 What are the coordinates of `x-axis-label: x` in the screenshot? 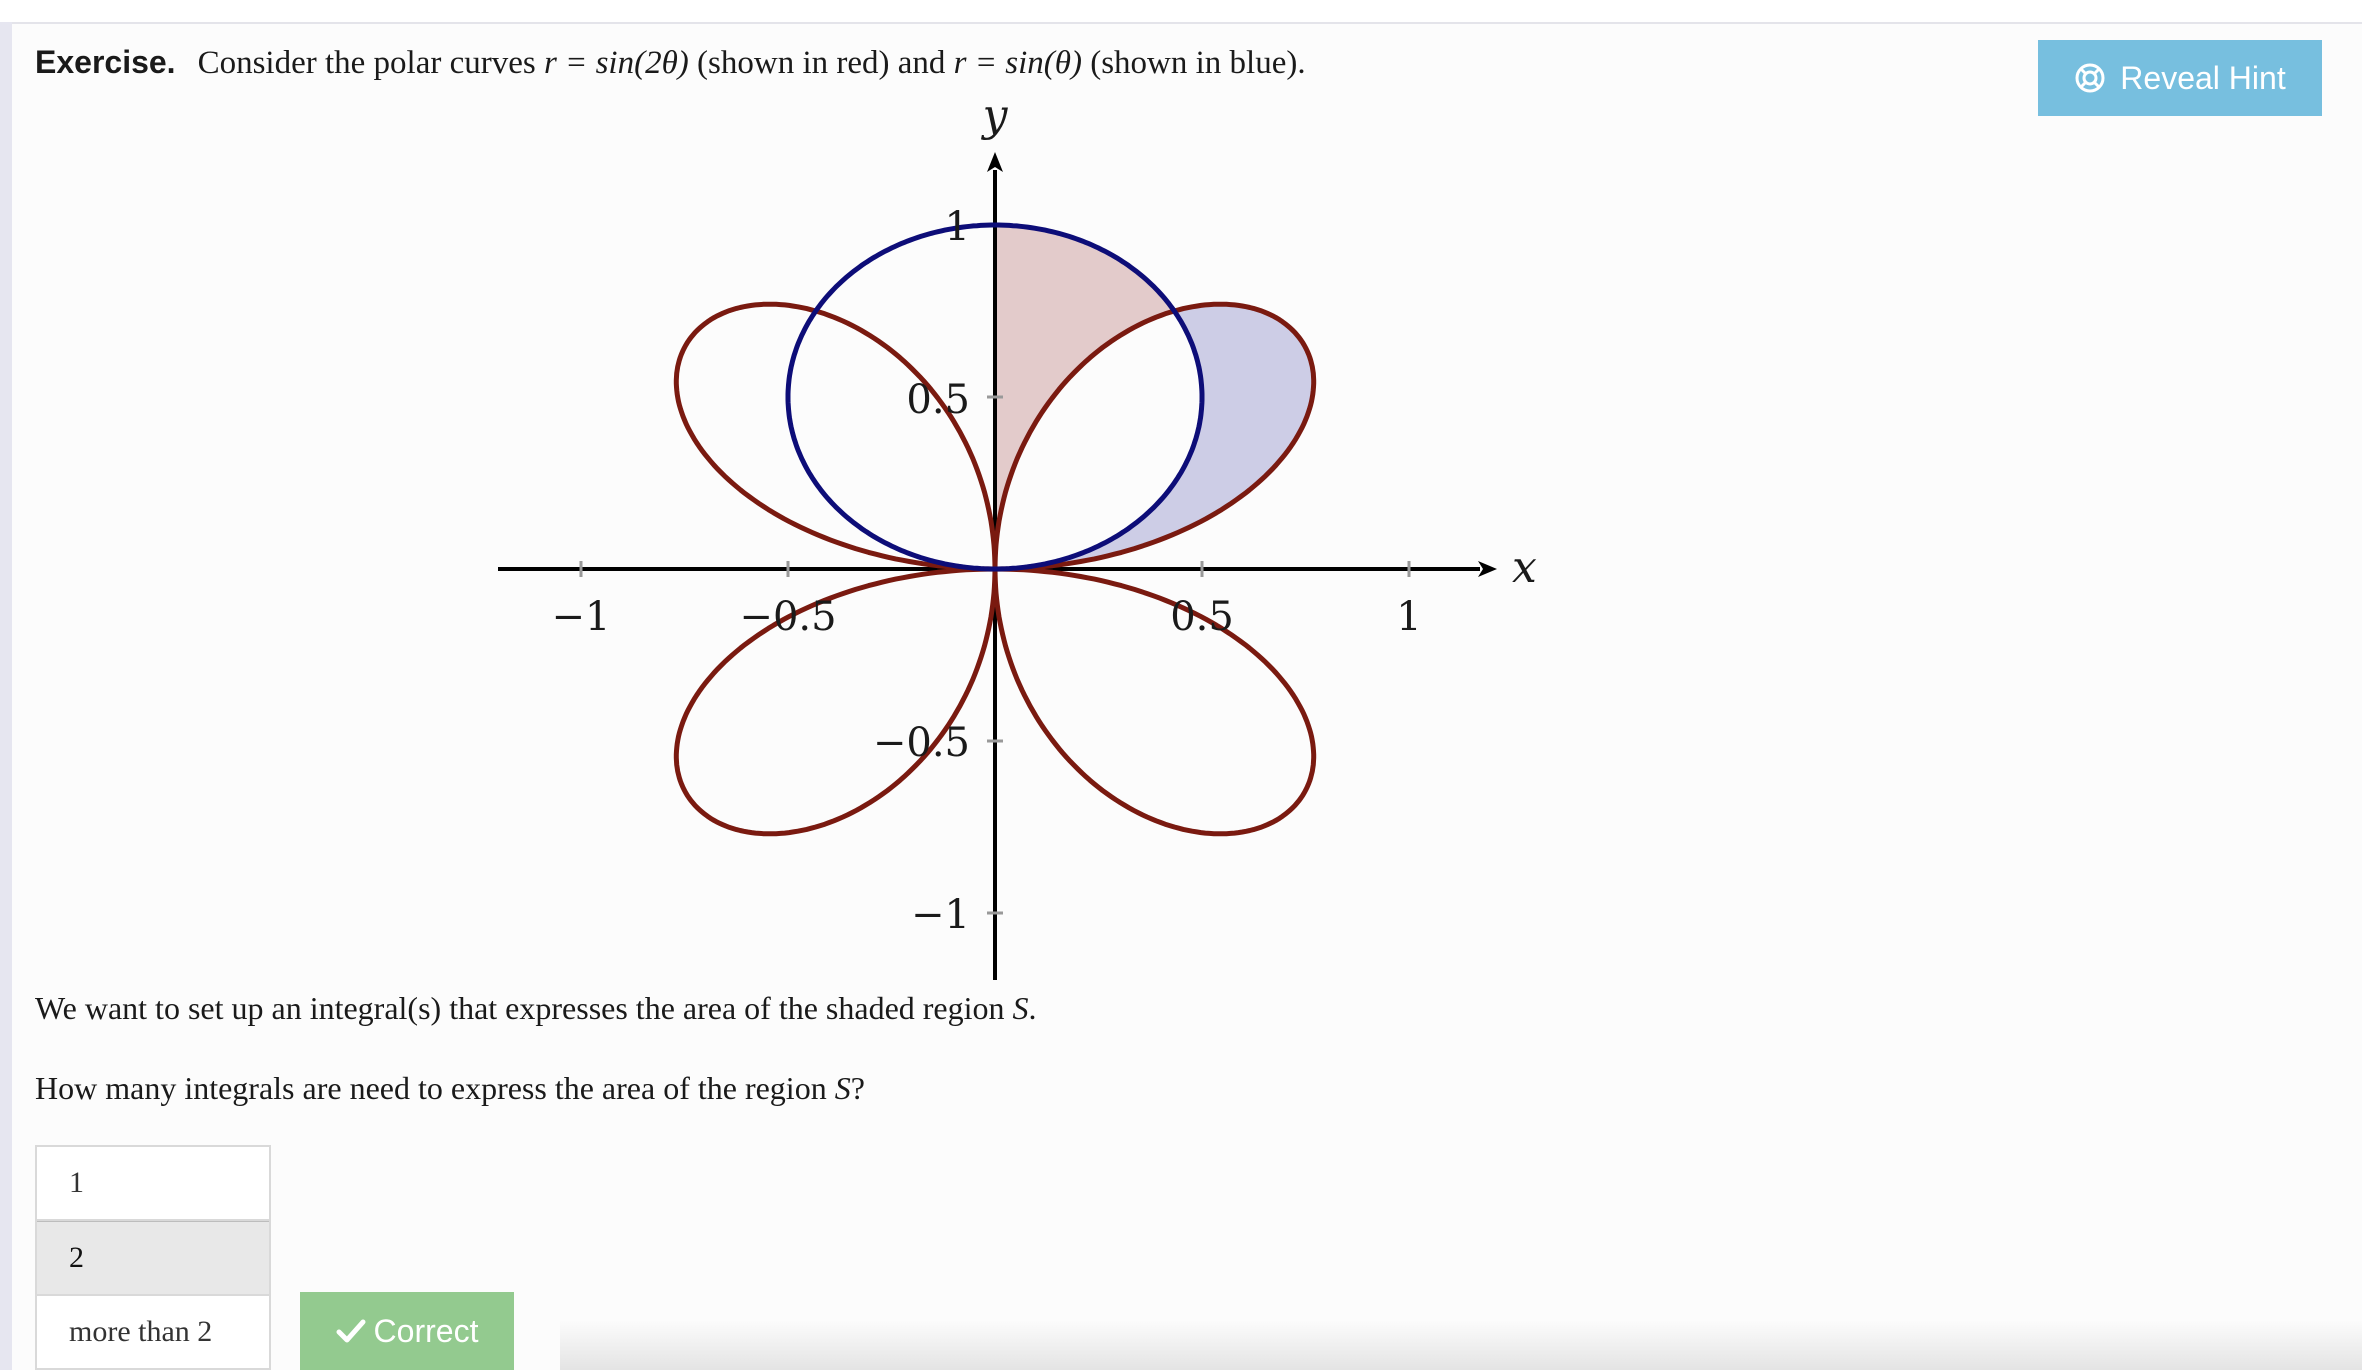 It's located at (1524, 567).